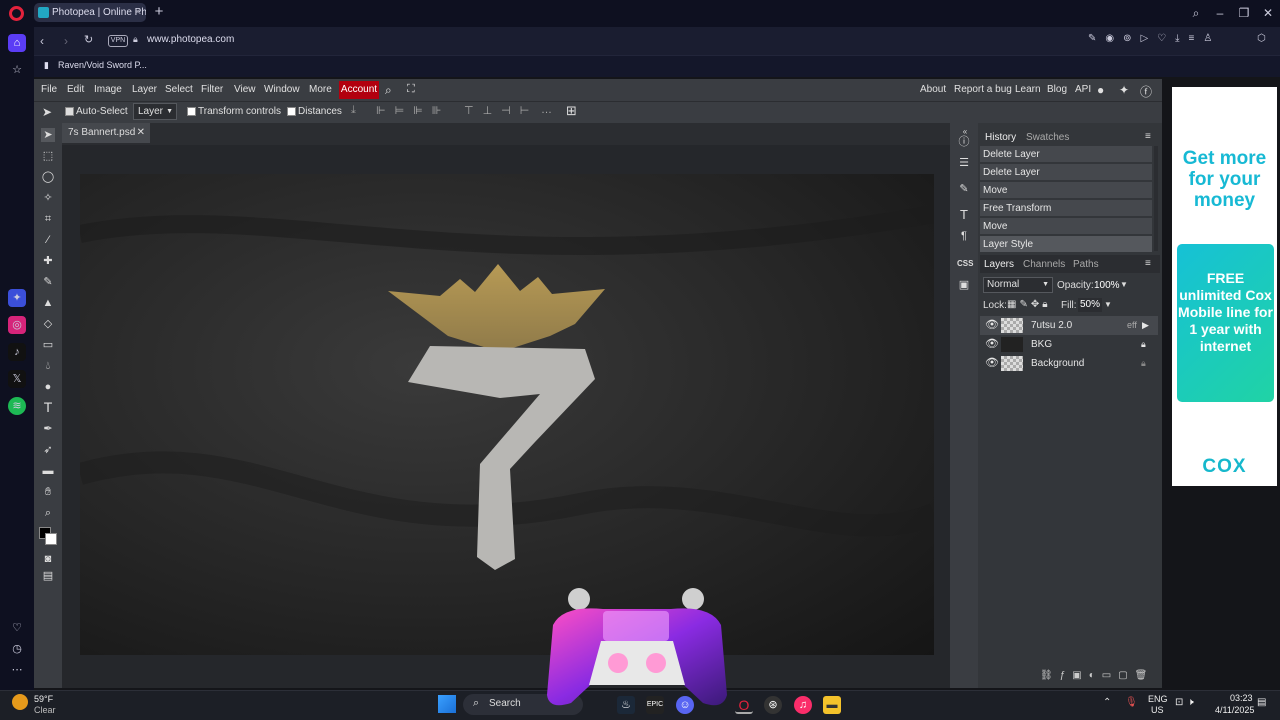 The width and height of the screenshot is (1280, 720). I want to click on language-indicator: ENG, so click(1158, 699).